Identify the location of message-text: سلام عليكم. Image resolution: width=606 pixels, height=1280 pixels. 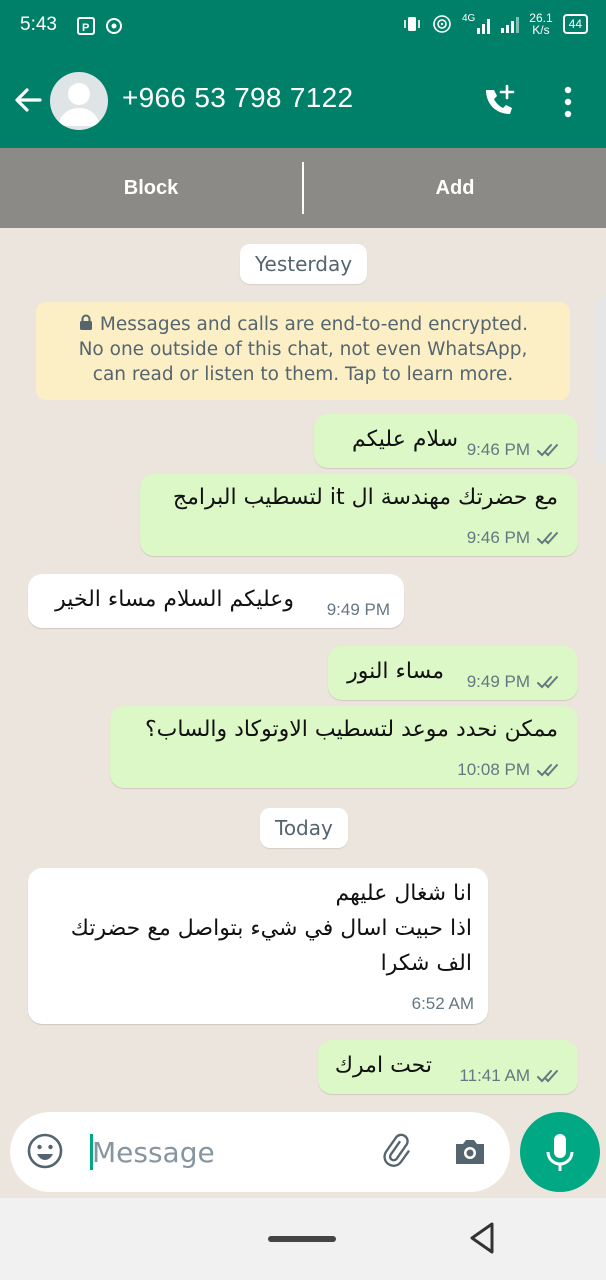
(404, 439).